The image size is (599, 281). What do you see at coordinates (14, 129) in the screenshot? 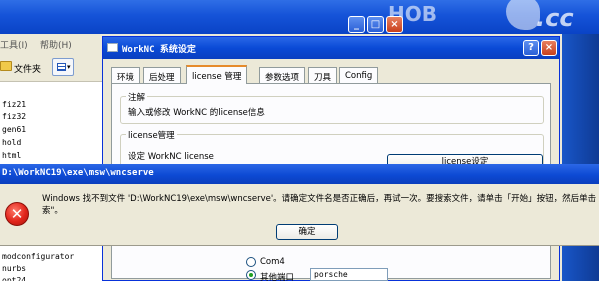
I see `list-item: gen61` at bounding box center [14, 129].